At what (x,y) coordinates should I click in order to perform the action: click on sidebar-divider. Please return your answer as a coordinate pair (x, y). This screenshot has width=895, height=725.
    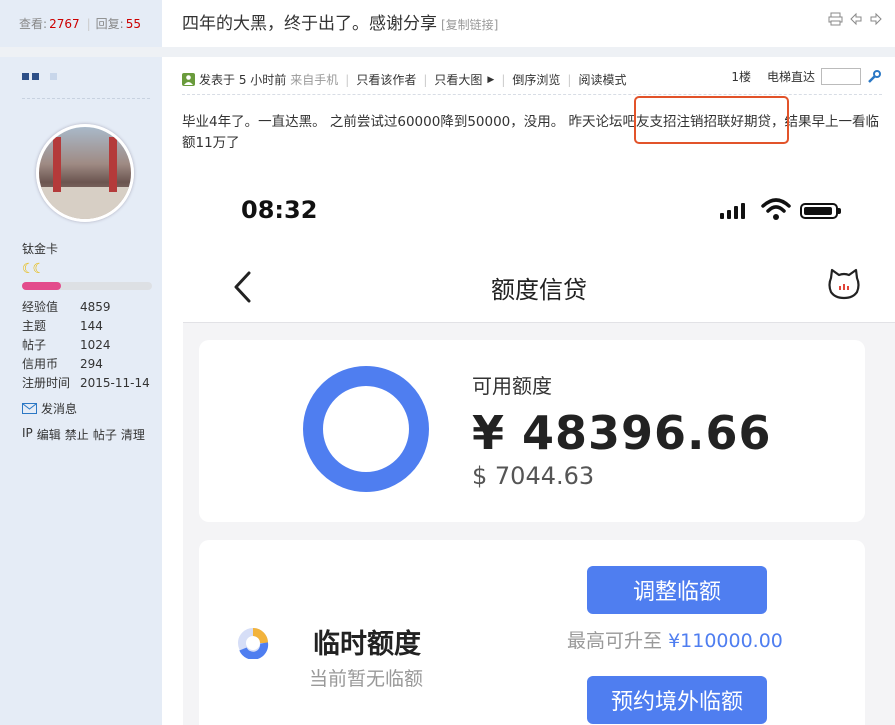
    Looking at the image, I should click on (86, 98).